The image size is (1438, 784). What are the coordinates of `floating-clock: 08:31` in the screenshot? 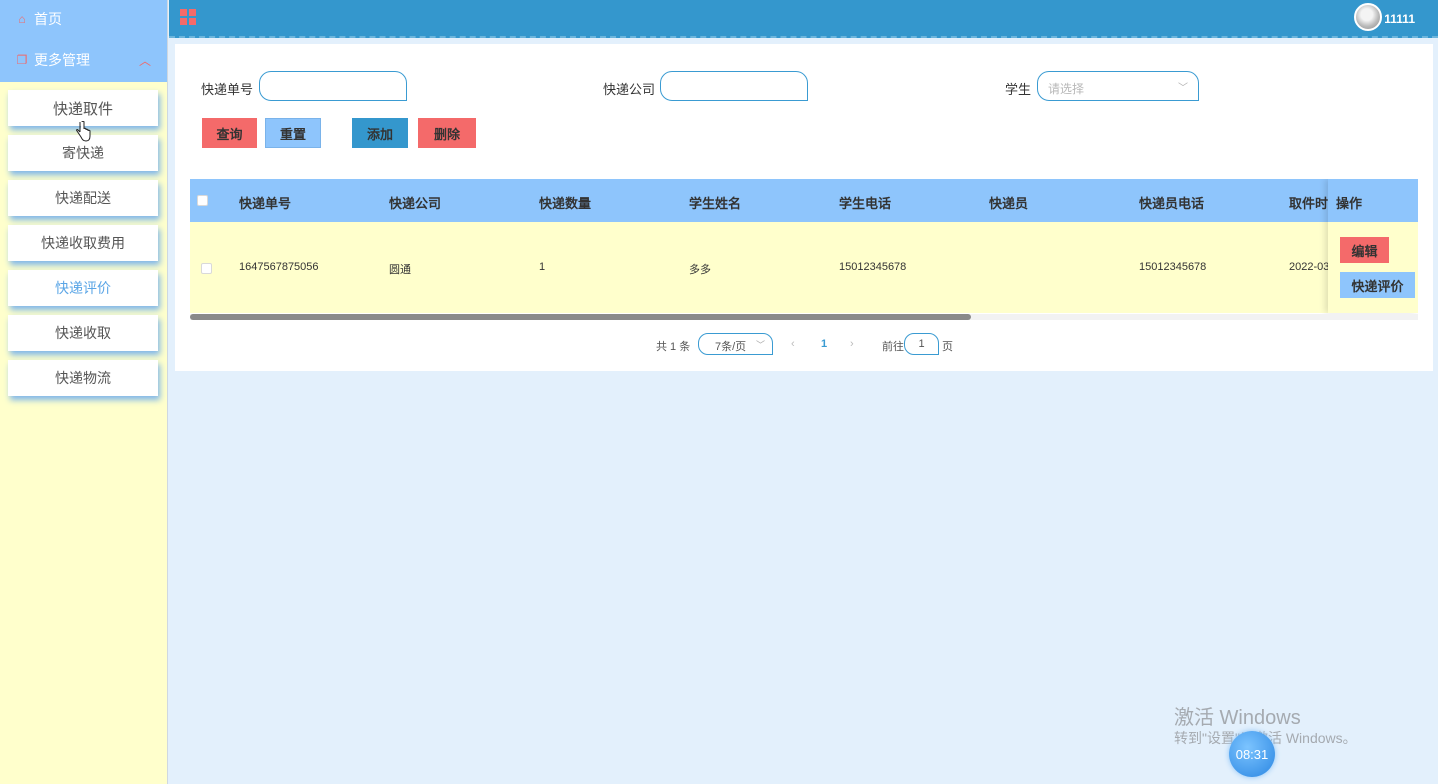 It's located at (1252, 754).